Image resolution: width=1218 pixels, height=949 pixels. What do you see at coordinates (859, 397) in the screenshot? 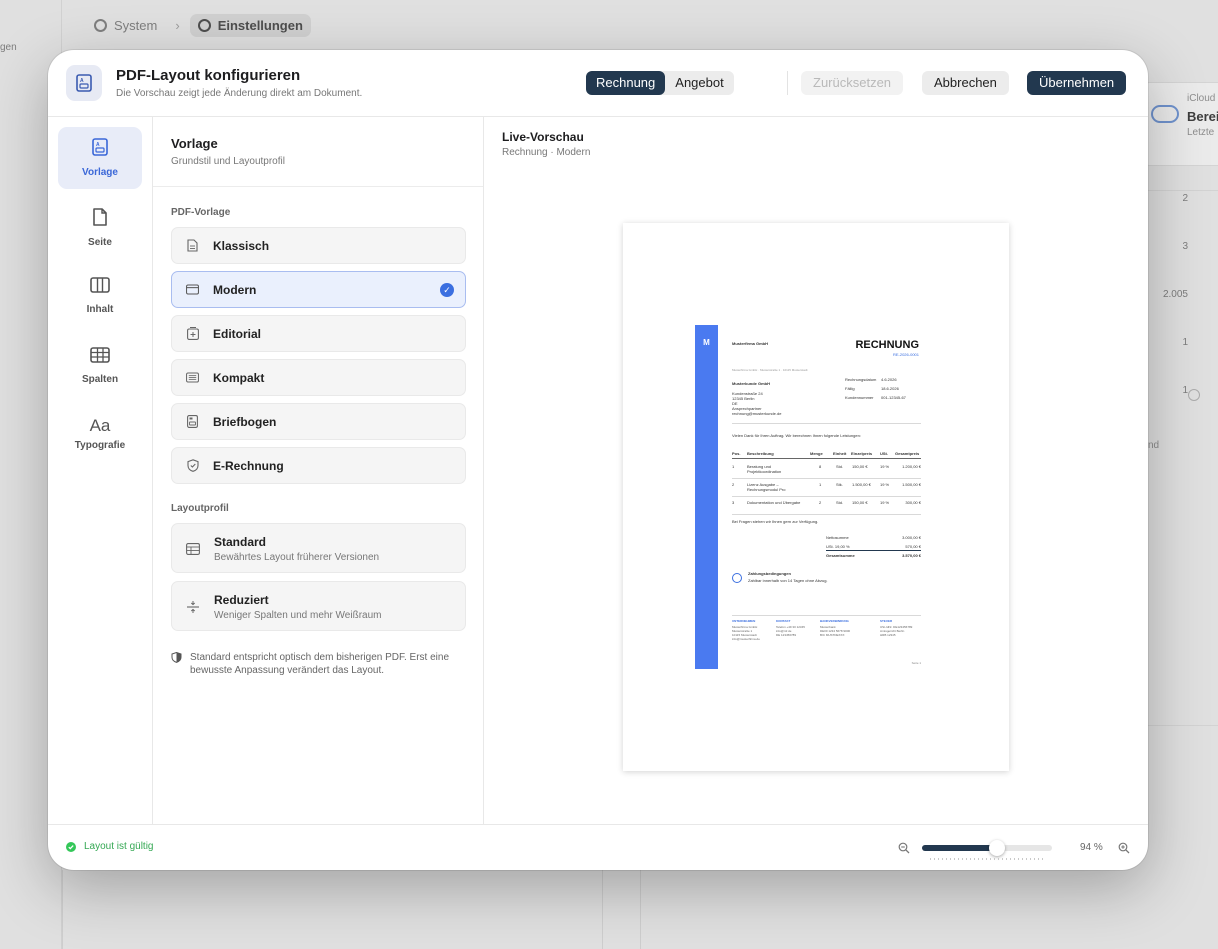
I see `doc-meta-key: Kundennummer` at bounding box center [859, 397].